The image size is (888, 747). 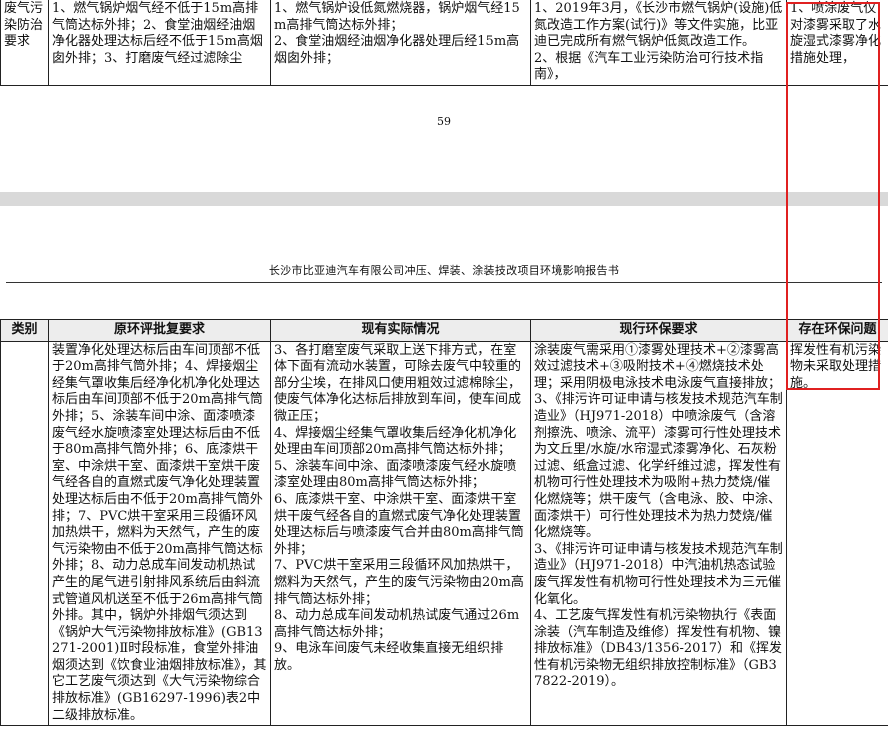 I want to click on header-current-requirement: 现行环保要求, so click(x=658, y=330).